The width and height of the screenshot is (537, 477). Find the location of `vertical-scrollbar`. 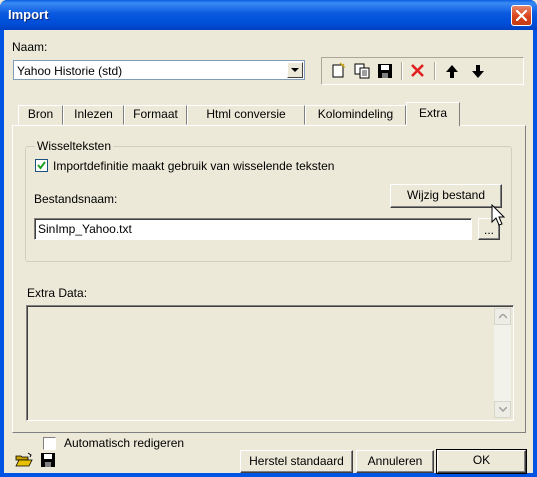

vertical-scrollbar is located at coordinates (502, 363).